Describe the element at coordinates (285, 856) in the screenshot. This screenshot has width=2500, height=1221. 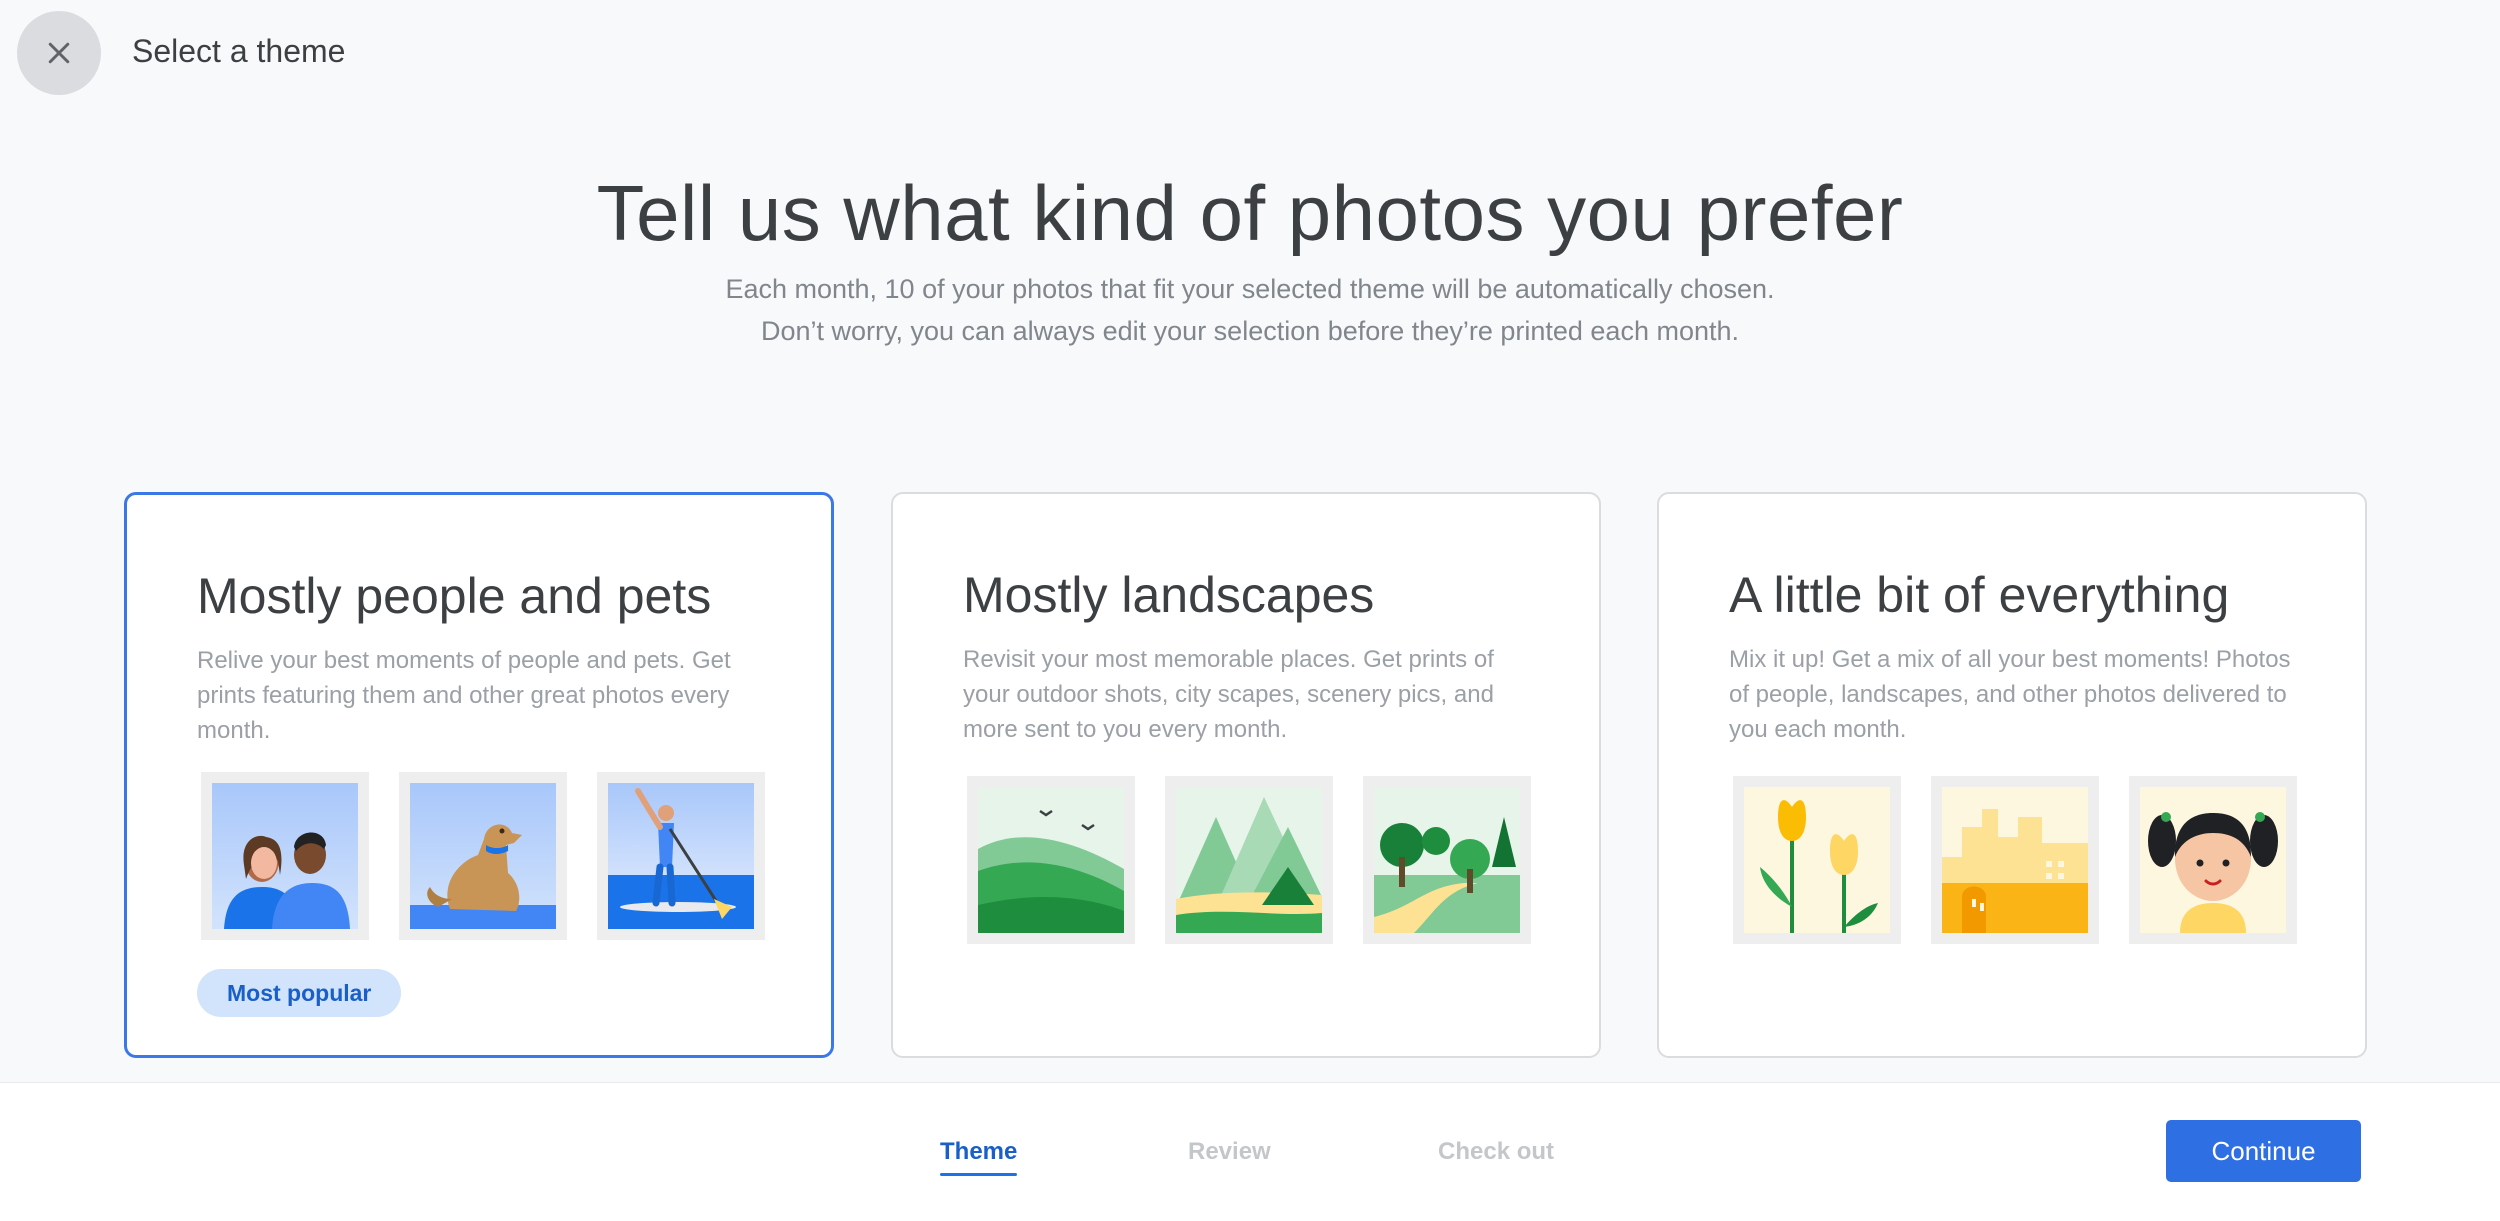
I see `couple-illustration` at that location.